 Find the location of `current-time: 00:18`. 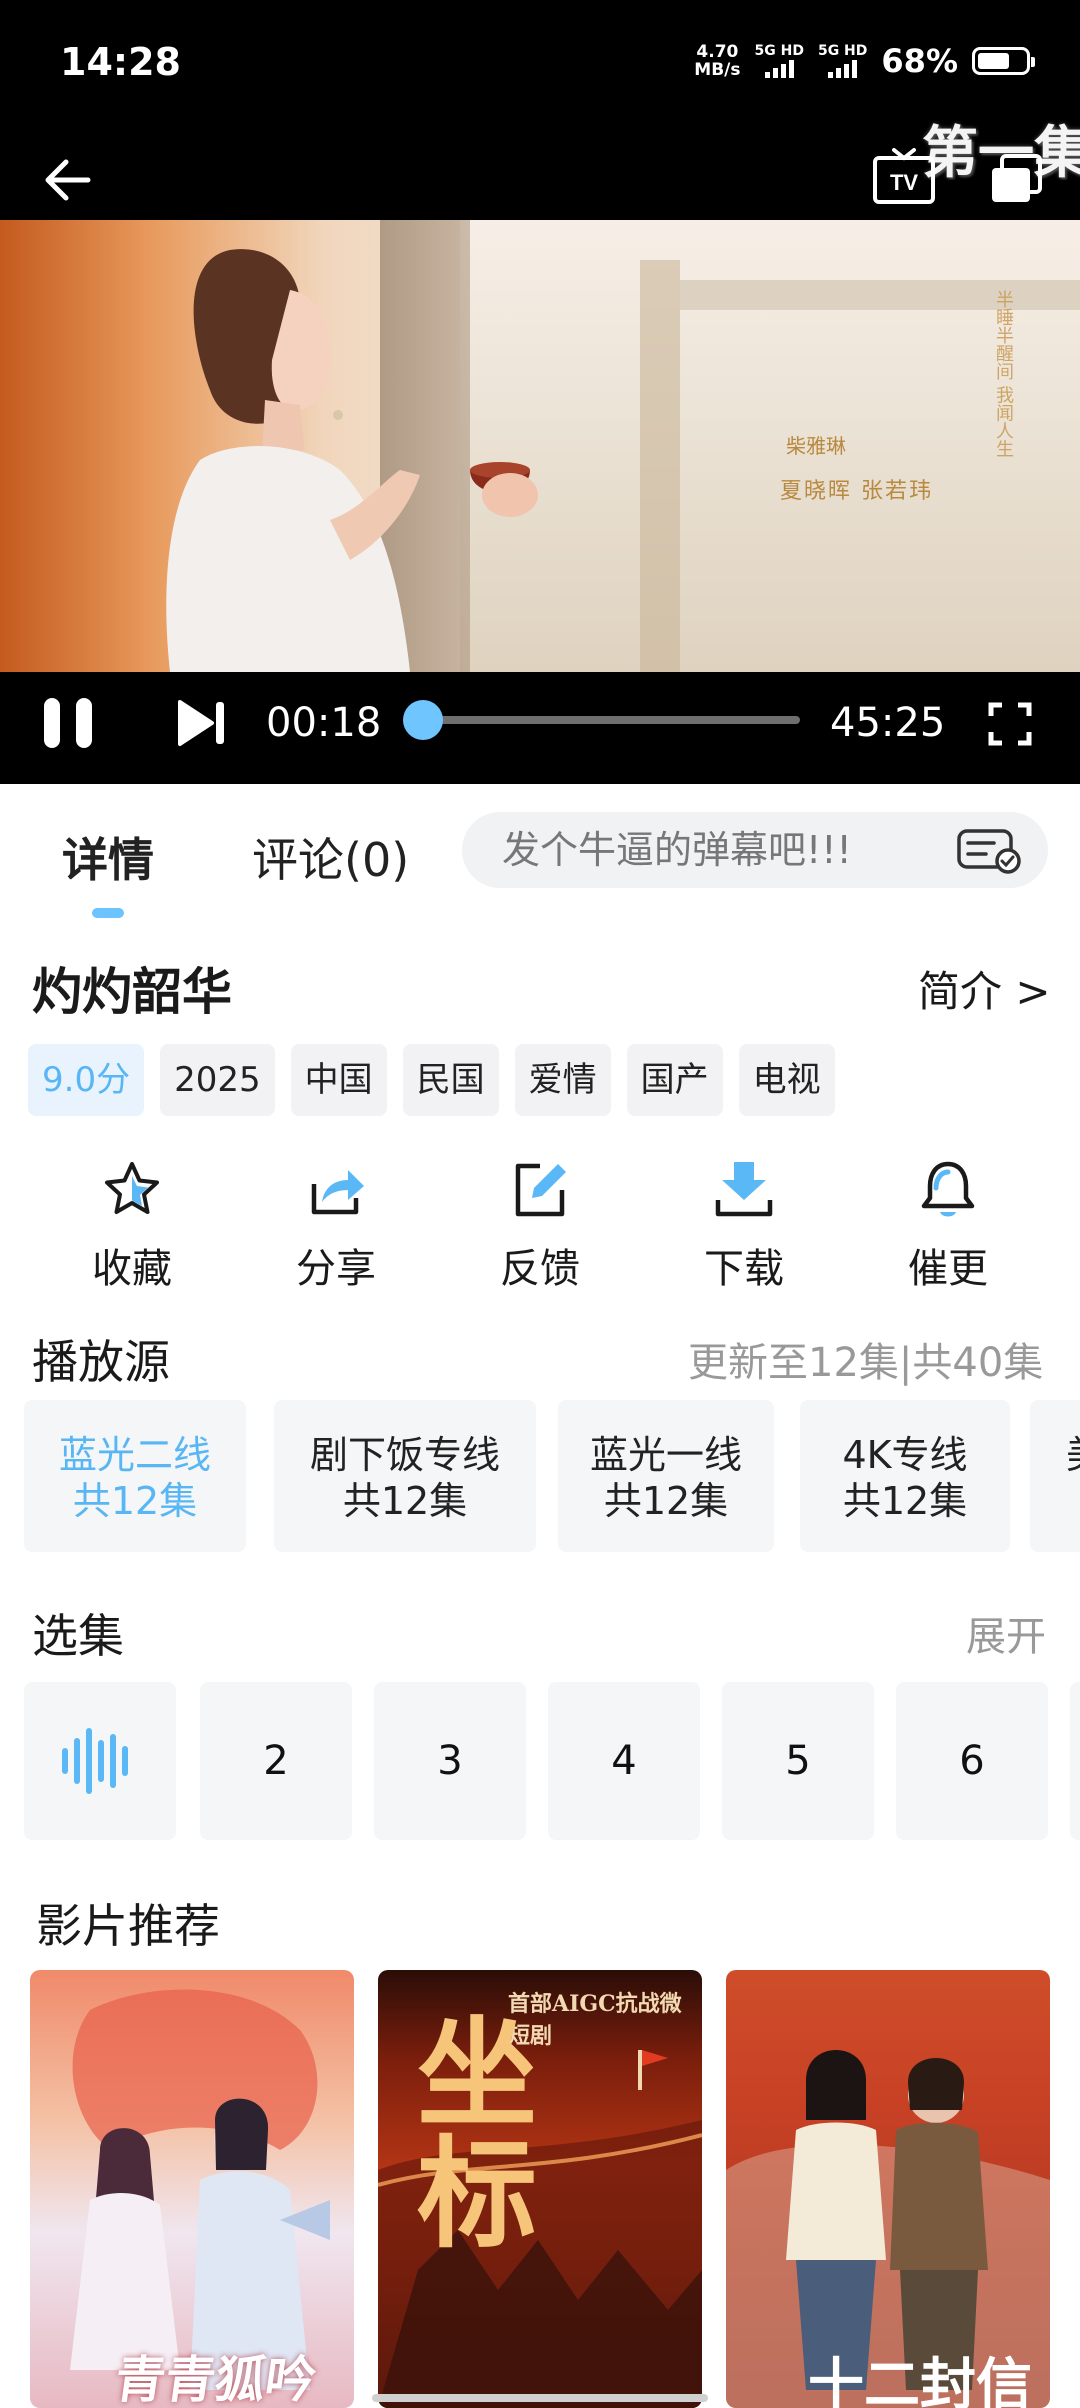

current-time: 00:18 is located at coordinates (324, 723).